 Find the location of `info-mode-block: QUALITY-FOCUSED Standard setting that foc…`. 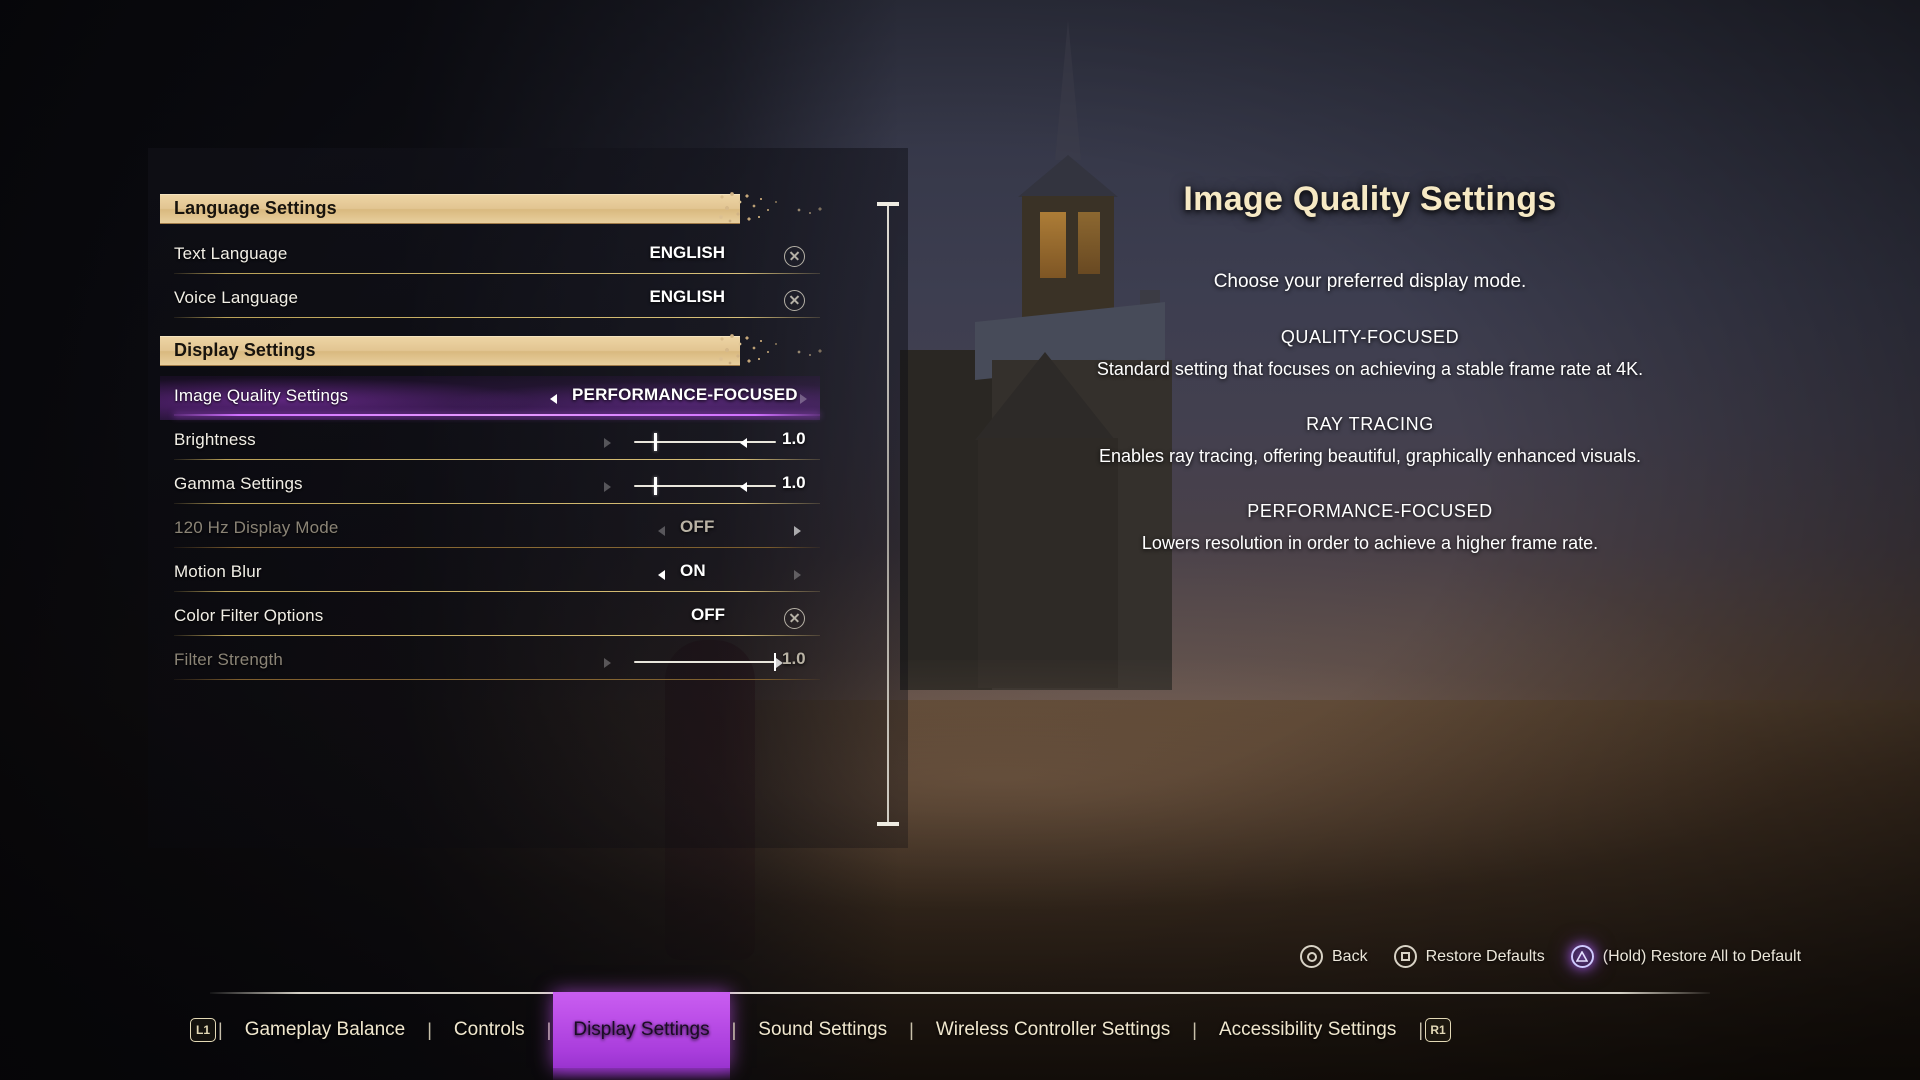

info-mode-block: QUALITY-FOCUSED Standard setting that foc… is located at coordinates (1370, 353).